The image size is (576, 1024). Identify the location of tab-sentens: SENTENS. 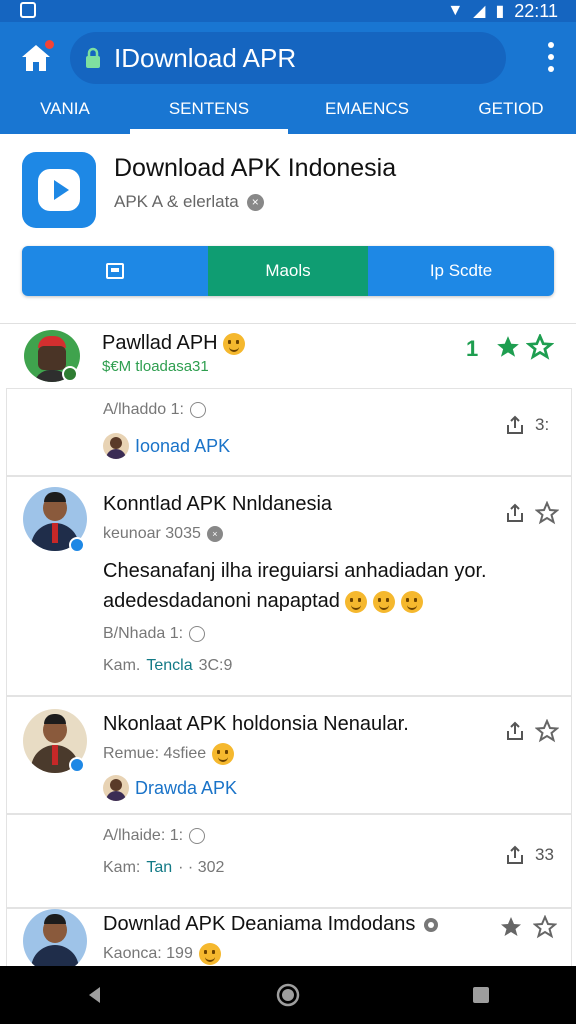
(209, 114).